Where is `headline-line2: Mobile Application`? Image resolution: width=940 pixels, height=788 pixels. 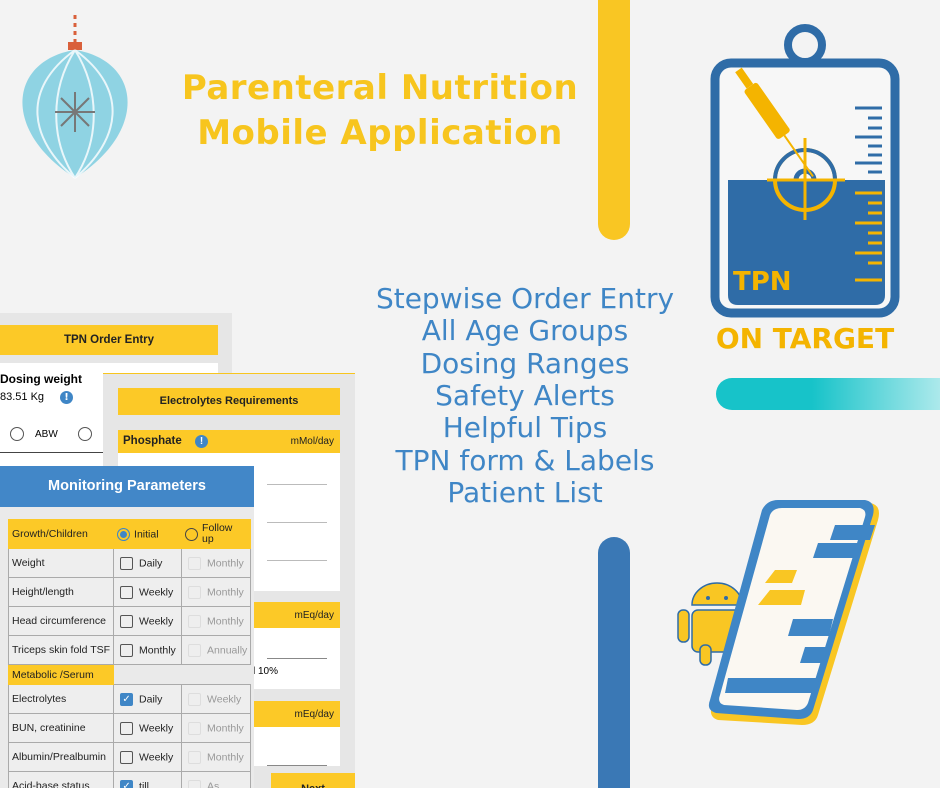 headline-line2: Mobile Application is located at coordinates (380, 133).